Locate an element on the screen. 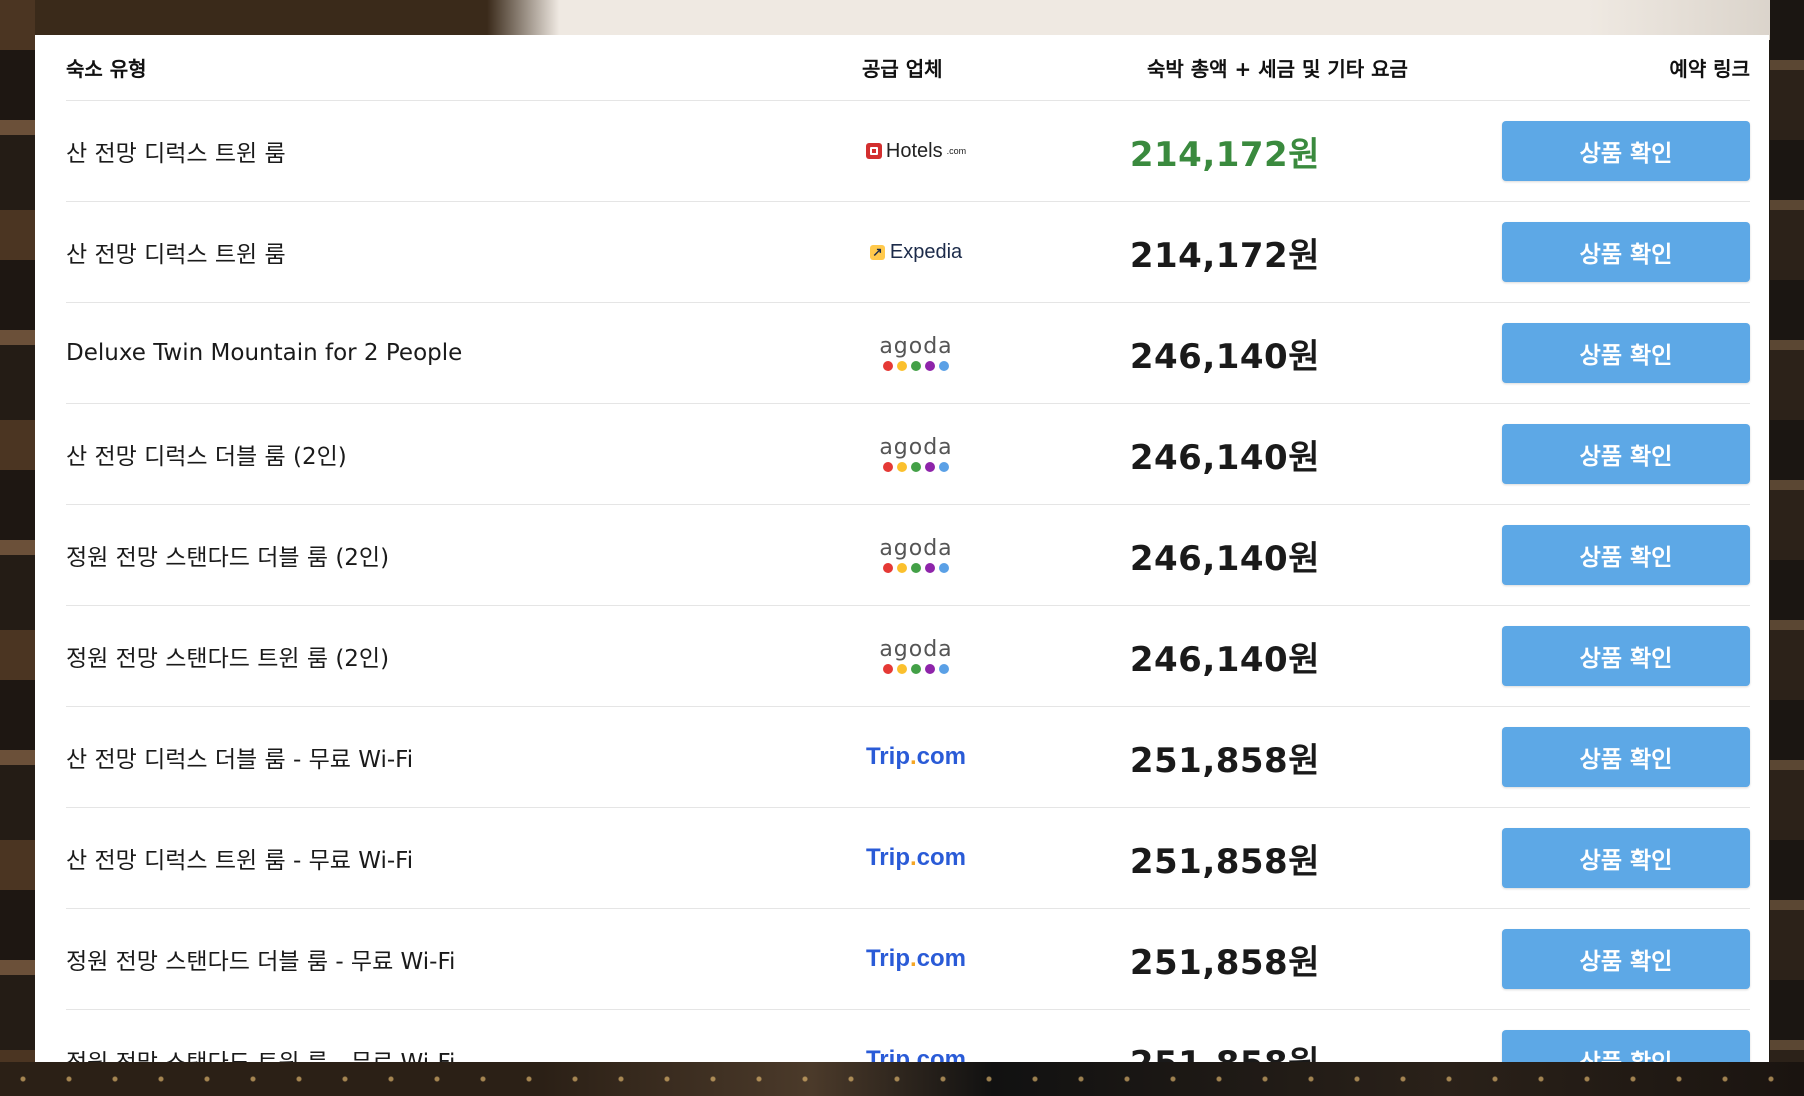 This screenshot has height=1096, width=1804. vendor-name: Hotels is located at coordinates (914, 150).